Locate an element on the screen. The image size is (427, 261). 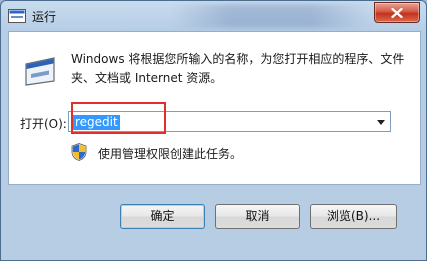
window-title: 运行 is located at coordinates (44, 17).